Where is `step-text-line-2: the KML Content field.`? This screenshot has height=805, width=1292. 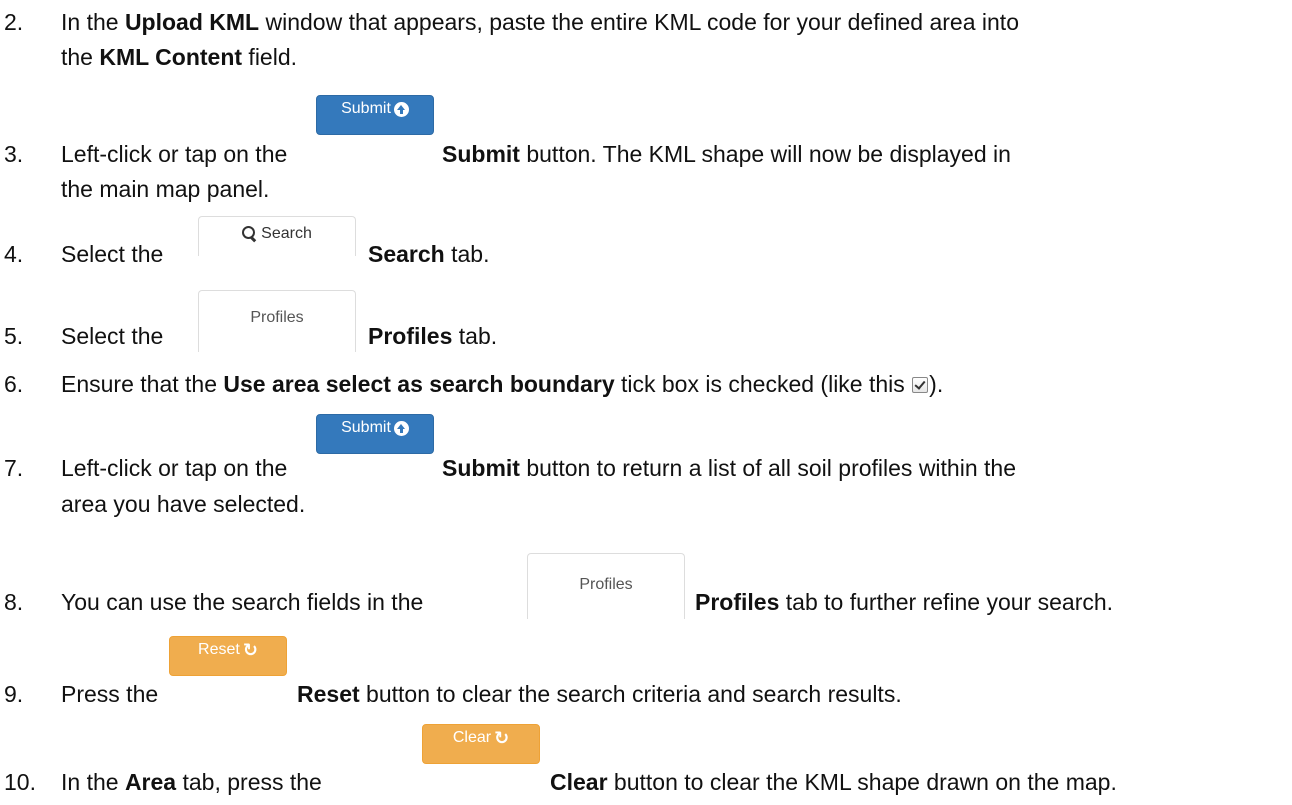 step-text-line-2: the KML Content field. is located at coordinates (179, 57).